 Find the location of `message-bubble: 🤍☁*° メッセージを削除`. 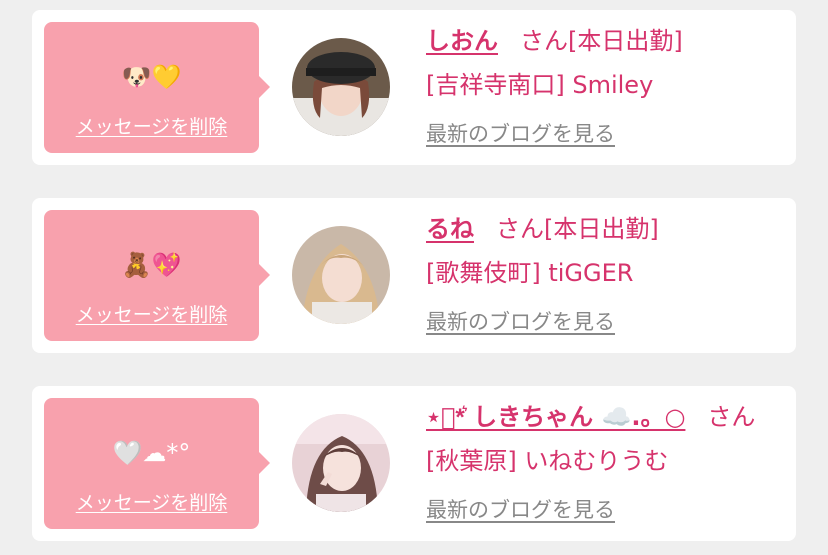

message-bubble: 🤍☁*° メッセージを削除 is located at coordinates (157, 463).